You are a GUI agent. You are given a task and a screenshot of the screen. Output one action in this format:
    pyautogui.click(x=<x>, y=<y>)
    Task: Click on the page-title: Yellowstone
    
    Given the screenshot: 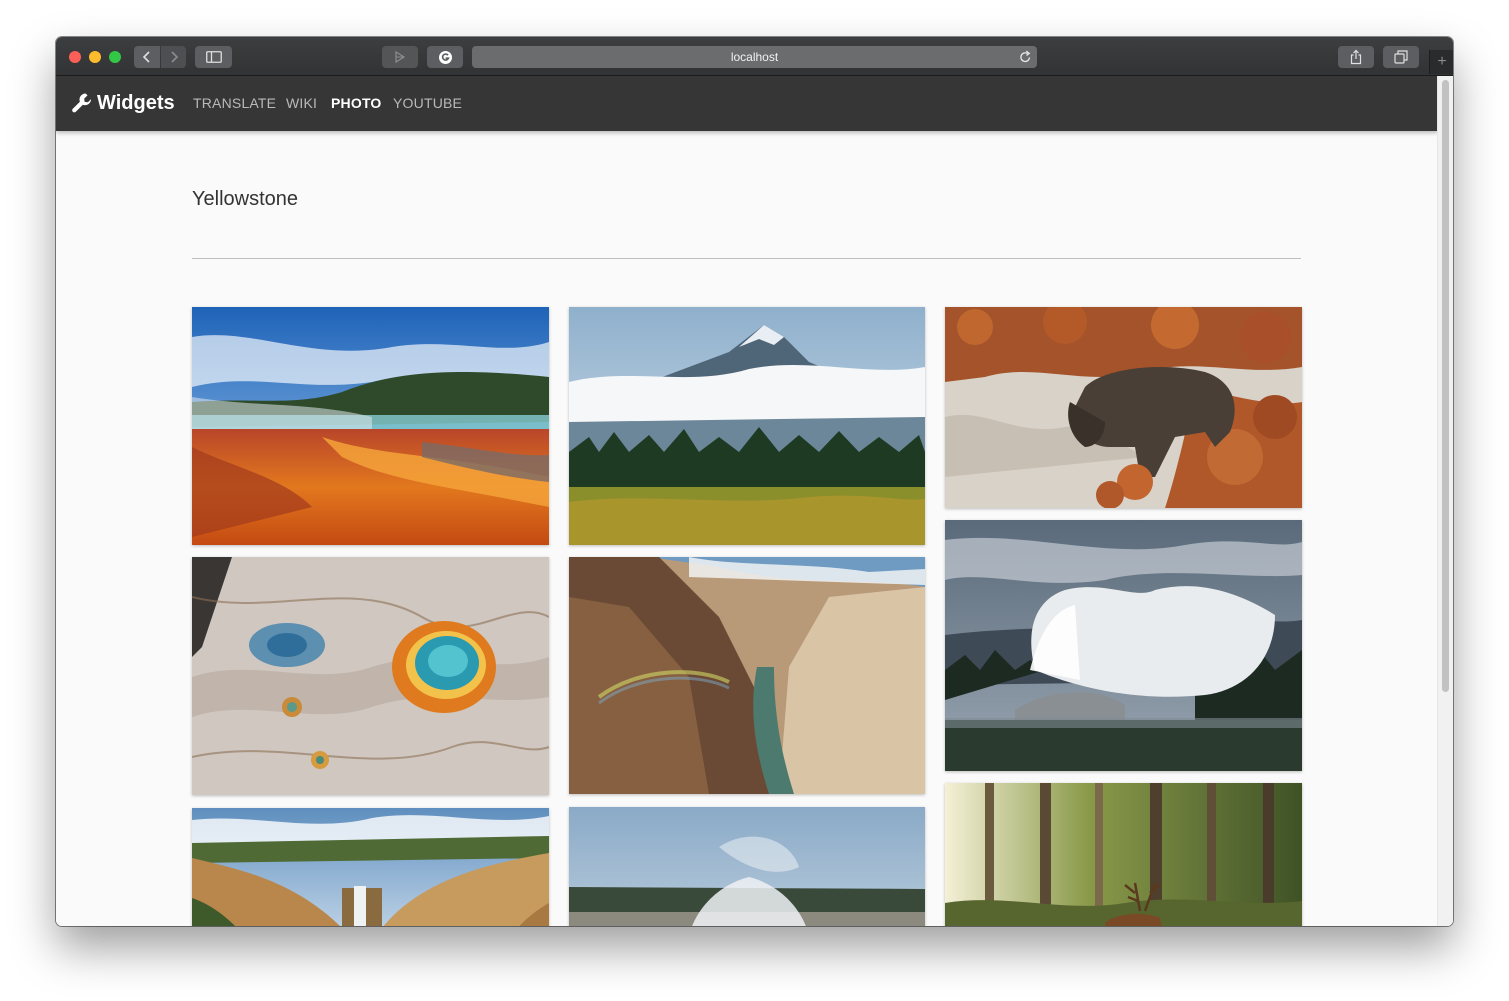 What is the action you would take?
    pyautogui.click(x=245, y=199)
    